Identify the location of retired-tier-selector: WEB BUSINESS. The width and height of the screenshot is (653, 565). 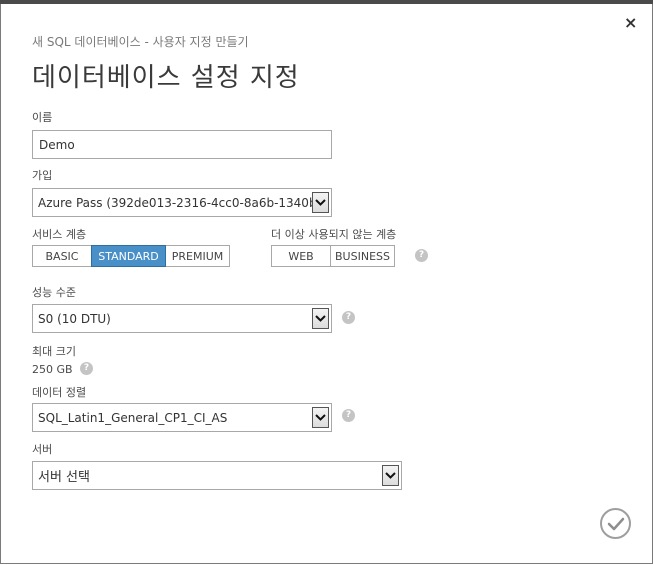
(333, 256).